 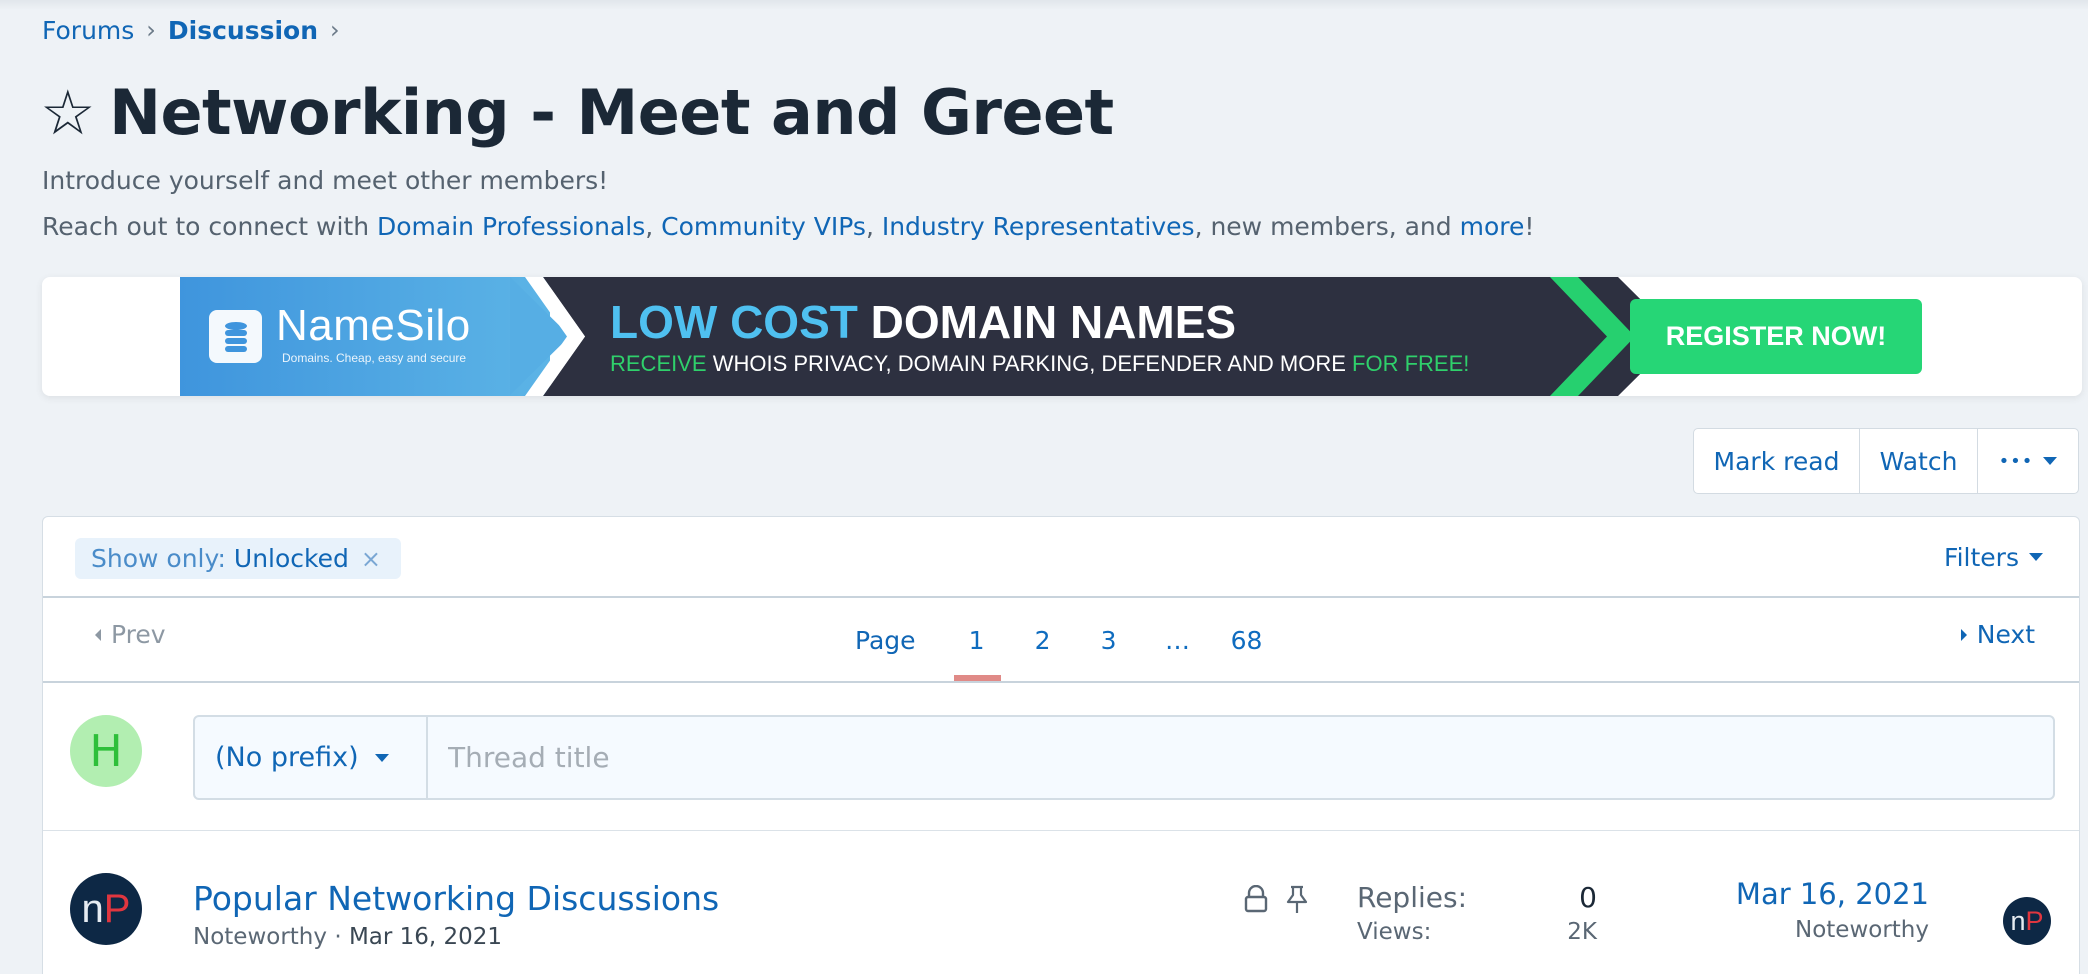 I want to click on database-icon, so click(x=235, y=336).